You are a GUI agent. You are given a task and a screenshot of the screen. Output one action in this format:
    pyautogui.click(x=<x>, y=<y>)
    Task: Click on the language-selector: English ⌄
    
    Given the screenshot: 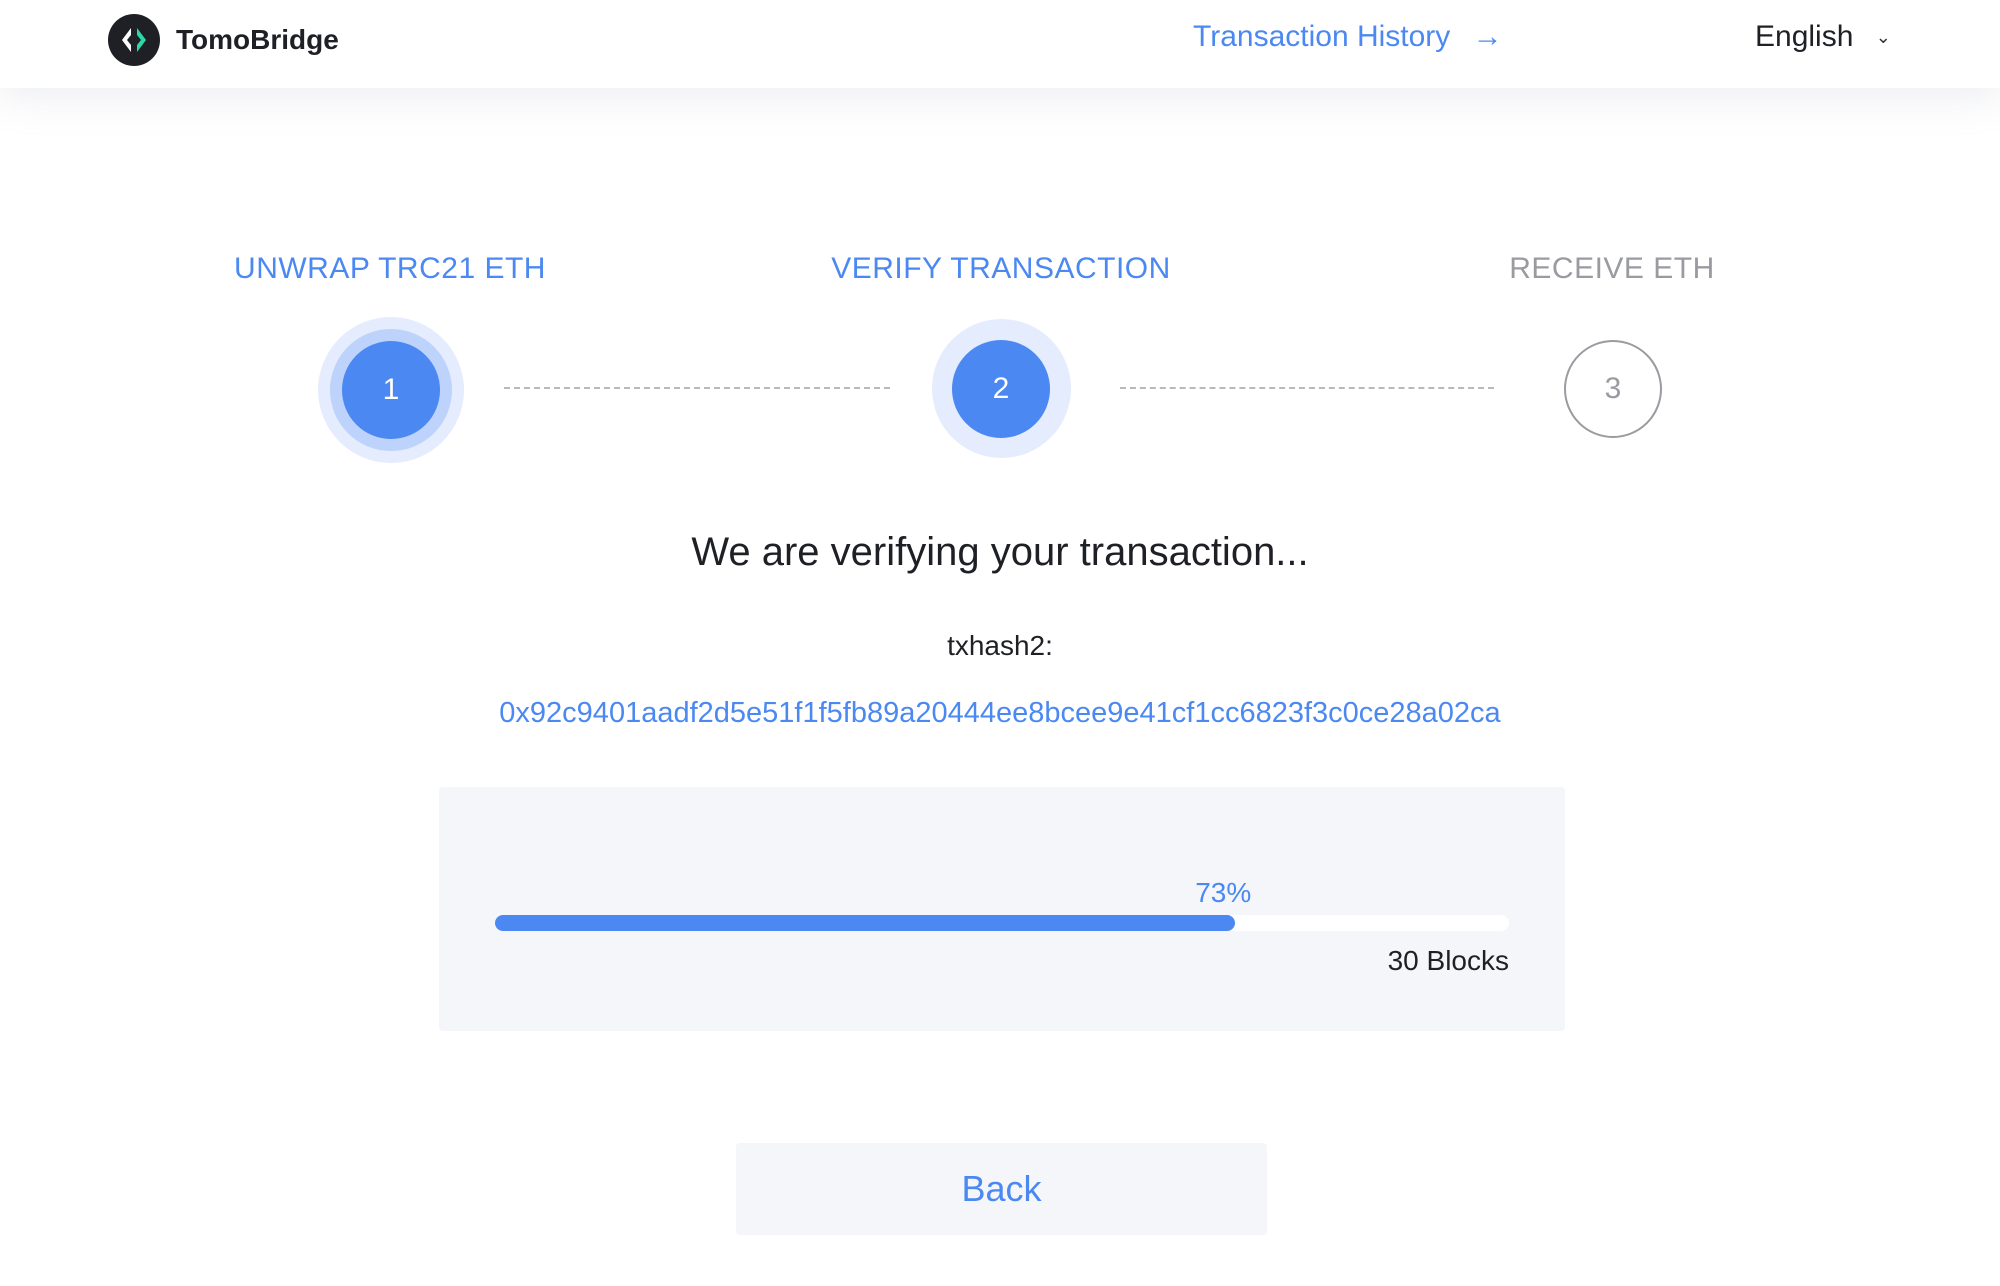 What is the action you would take?
    pyautogui.click(x=1823, y=37)
    